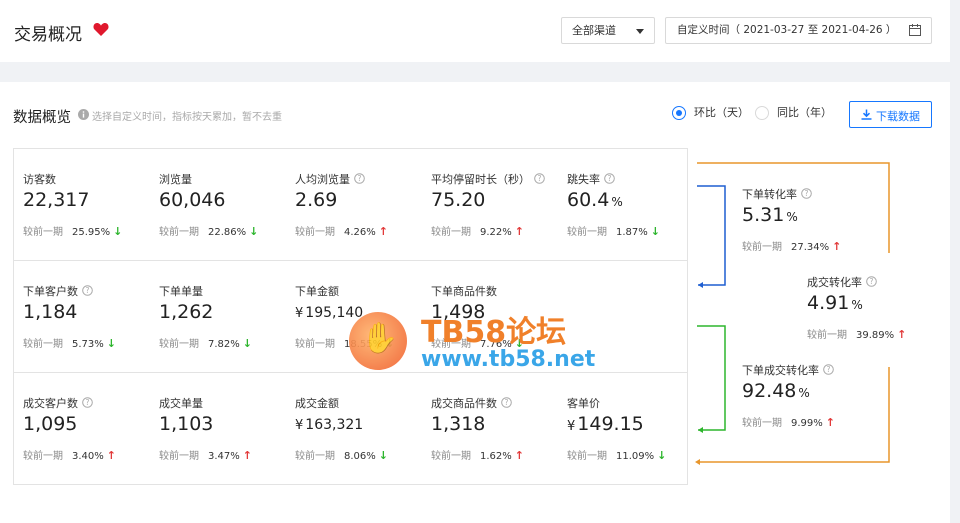  I want to click on metric-compare: 较前一期 11.09% ↓, so click(616, 454).